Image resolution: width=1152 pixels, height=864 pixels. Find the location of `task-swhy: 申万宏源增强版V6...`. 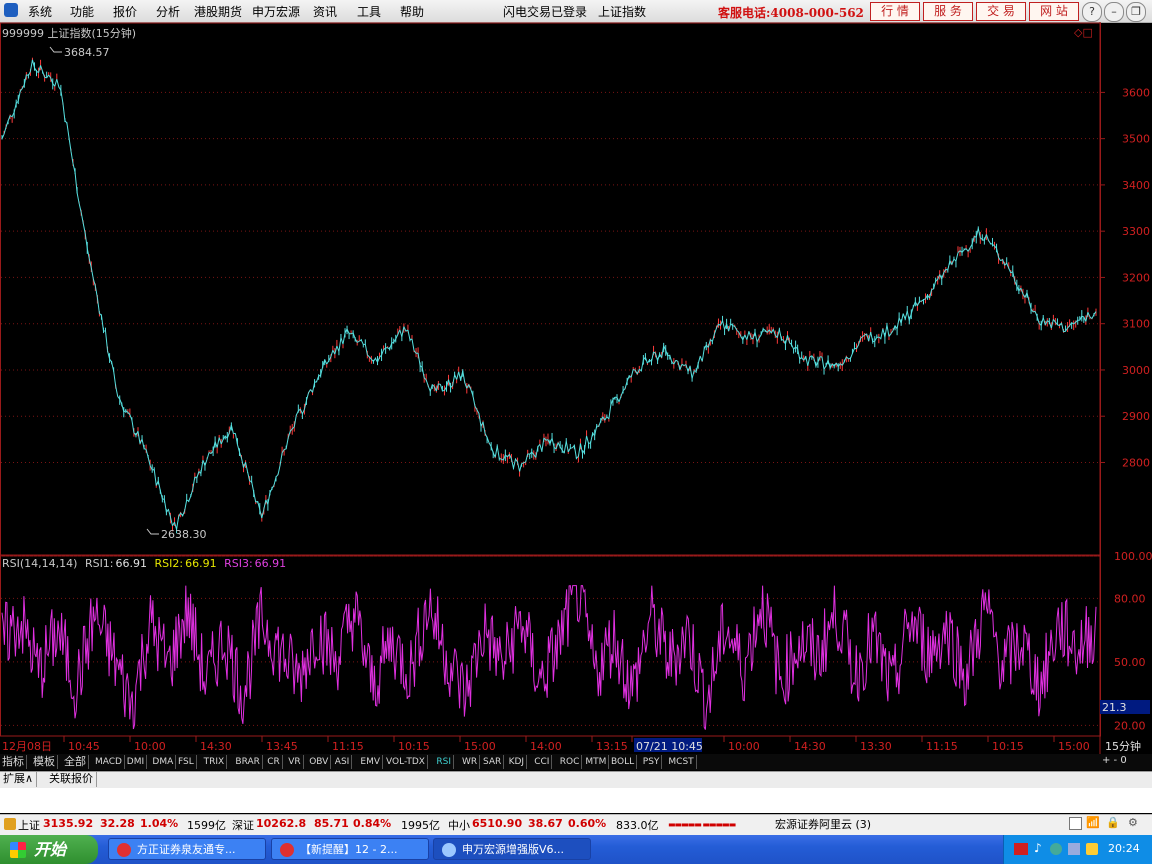

task-swhy: 申万宏源增强版V6... is located at coordinates (512, 849).